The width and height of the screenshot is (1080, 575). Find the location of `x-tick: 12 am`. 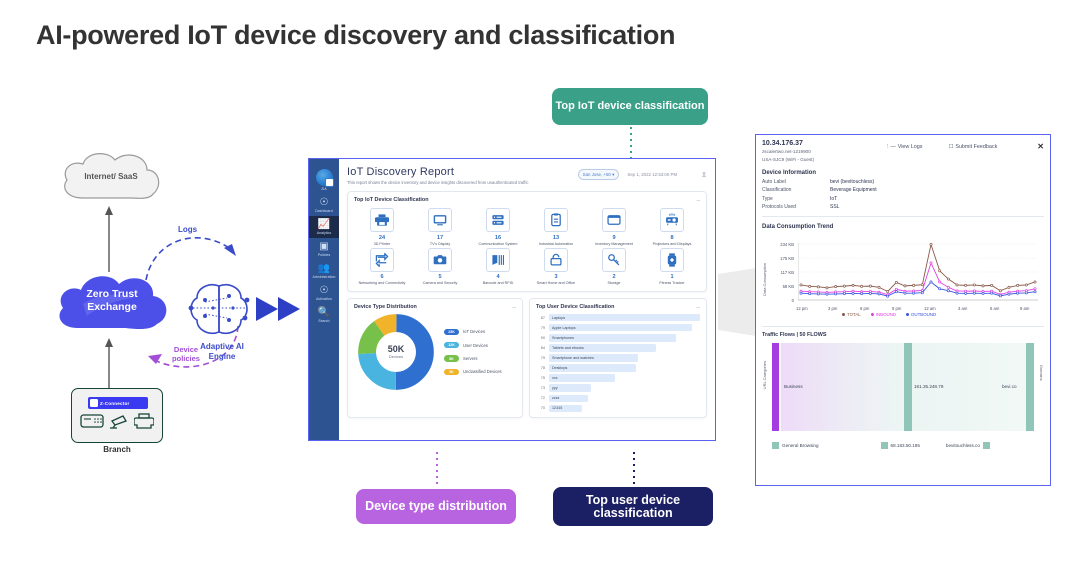

x-tick: 12 am is located at coordinates (930, 308).